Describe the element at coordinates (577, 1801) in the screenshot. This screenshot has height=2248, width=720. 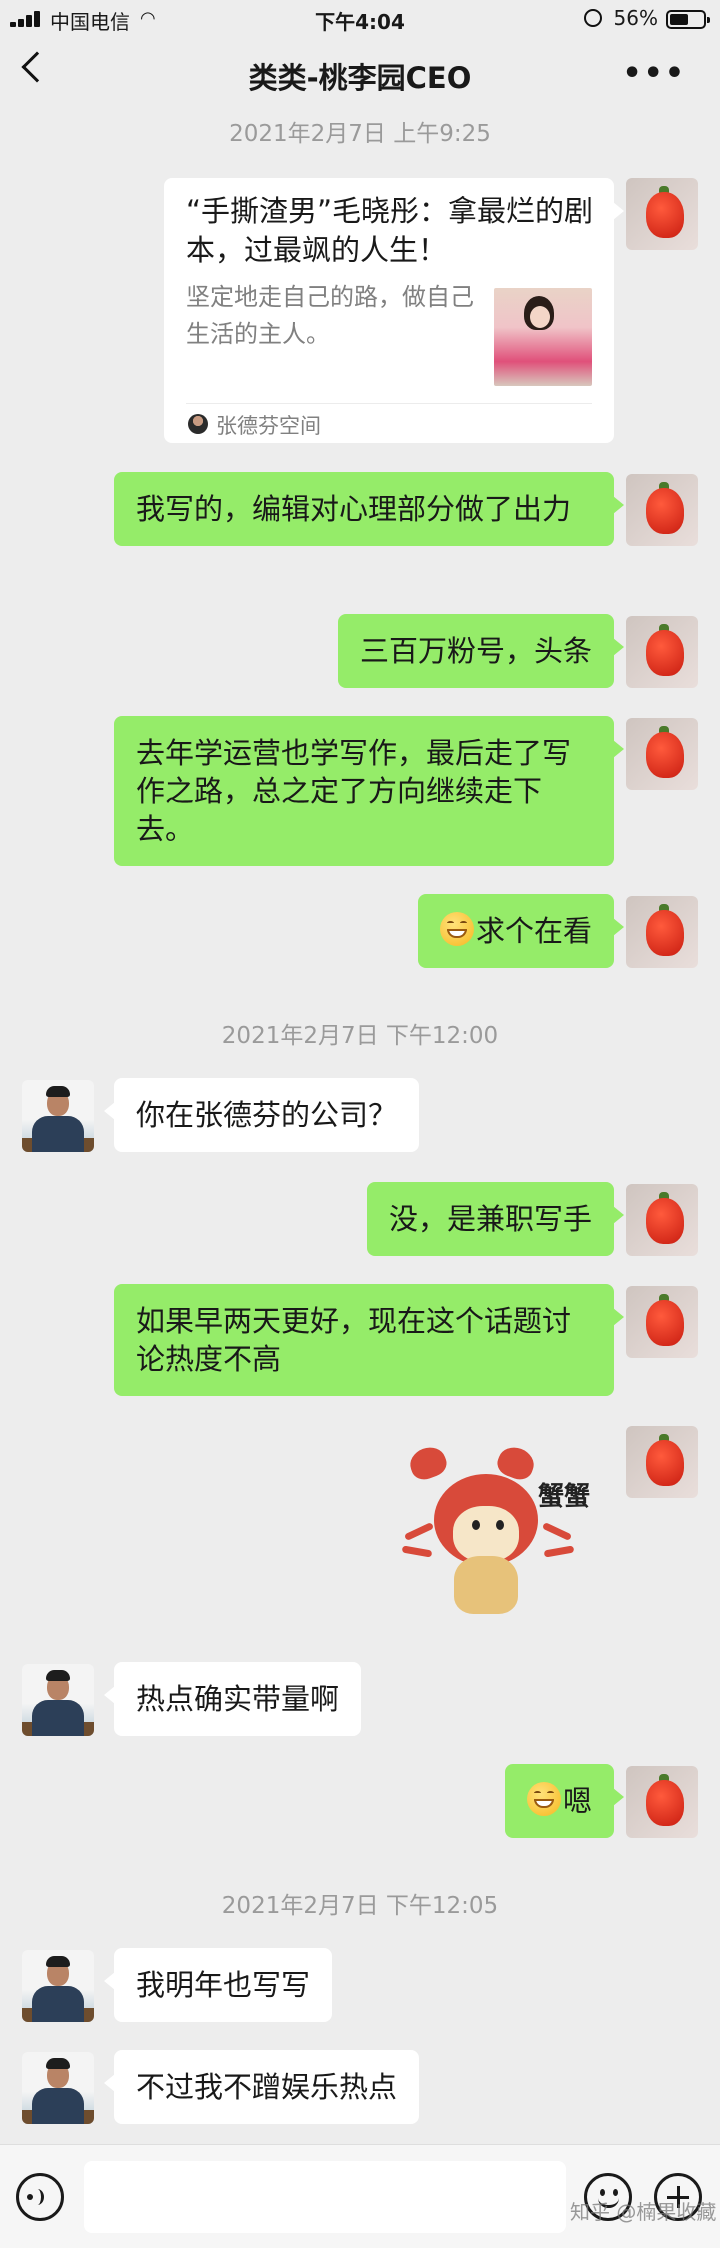
I see `message-text: 嗯` at that location.